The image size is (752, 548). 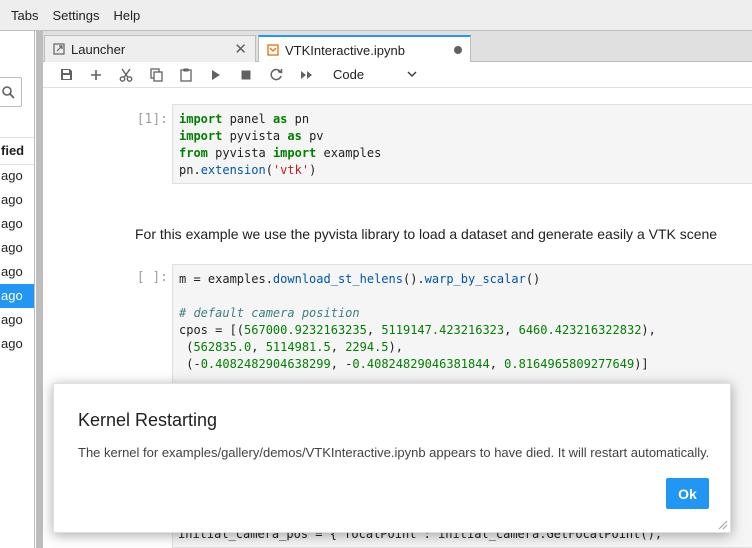 I want to click on add-icon, so click(x=96, y=74).